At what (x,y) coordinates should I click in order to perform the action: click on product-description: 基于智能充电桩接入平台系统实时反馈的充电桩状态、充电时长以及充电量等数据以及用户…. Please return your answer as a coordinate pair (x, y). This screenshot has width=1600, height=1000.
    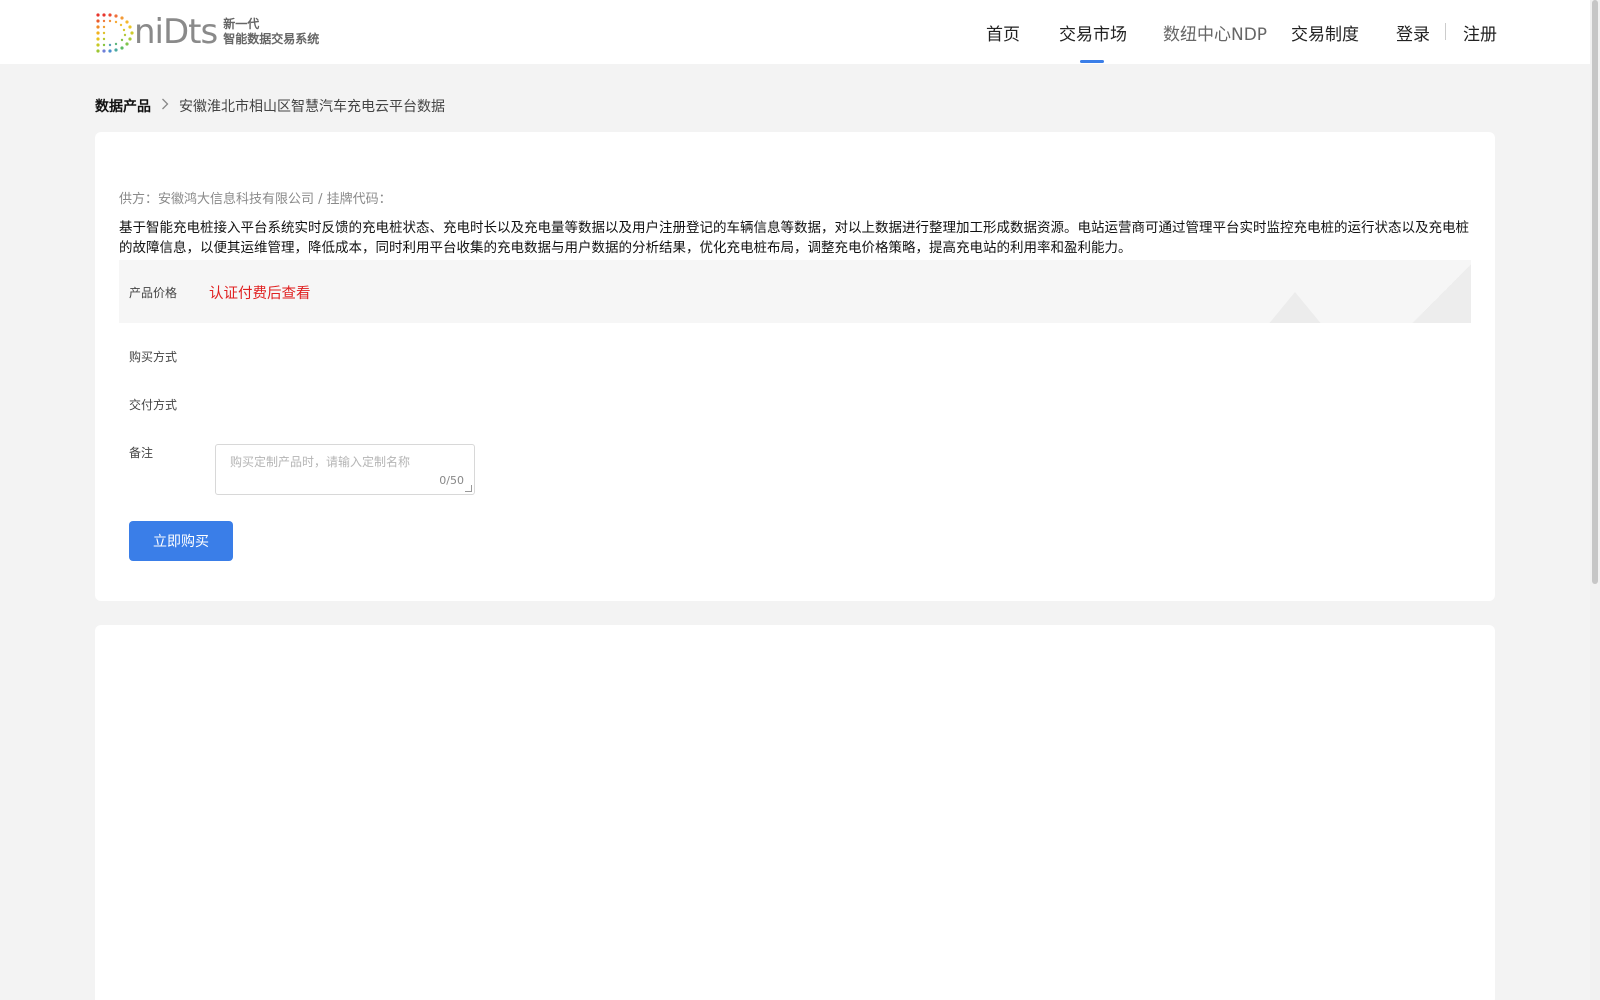
    Looking at the image, I should click on (794, 238).